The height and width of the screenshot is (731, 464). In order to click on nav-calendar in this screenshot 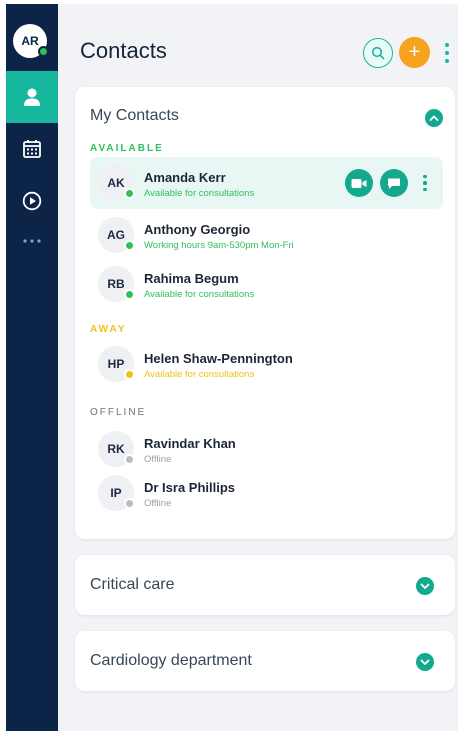, I will do `click(32, 149)`.